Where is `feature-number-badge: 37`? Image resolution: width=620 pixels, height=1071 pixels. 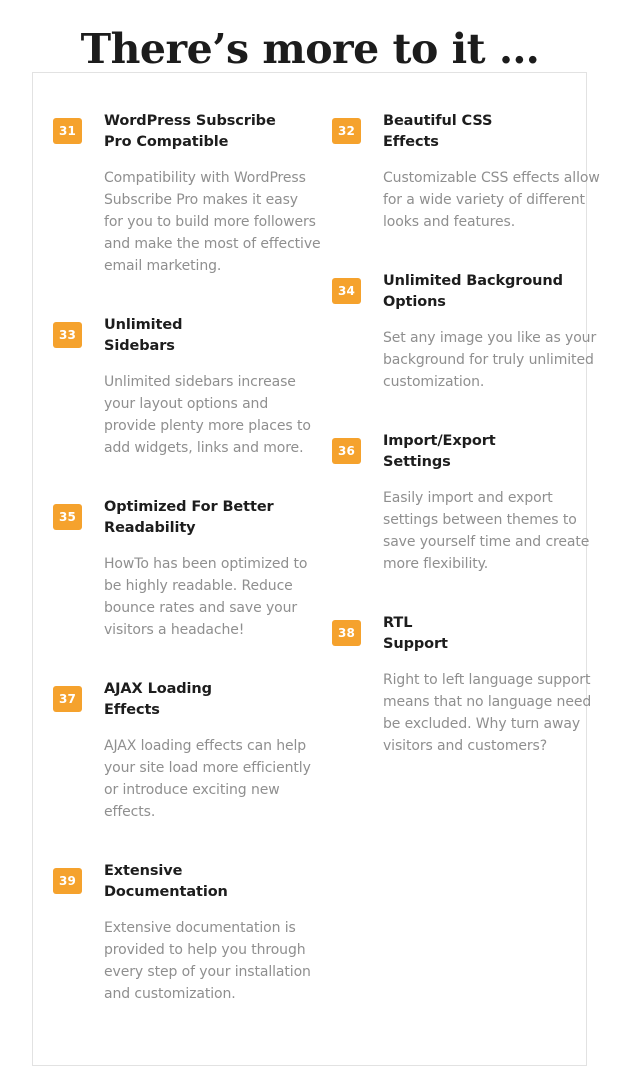 feature-number-badge: 37 is located at coordinates (67, 699).